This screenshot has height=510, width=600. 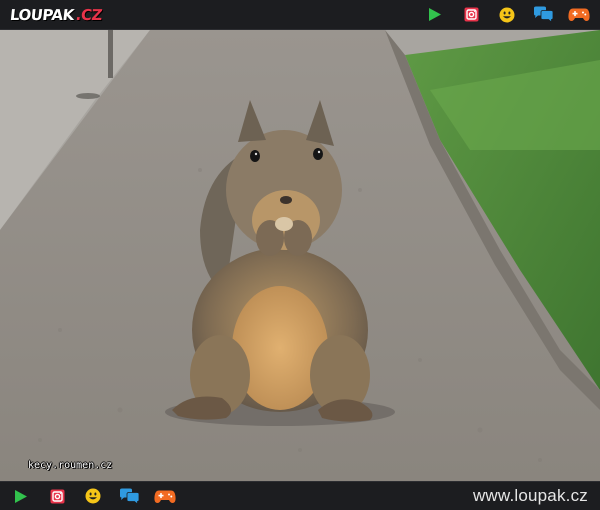 I want to click on logo-text: LOUPAK, so click(x=42, y=14).